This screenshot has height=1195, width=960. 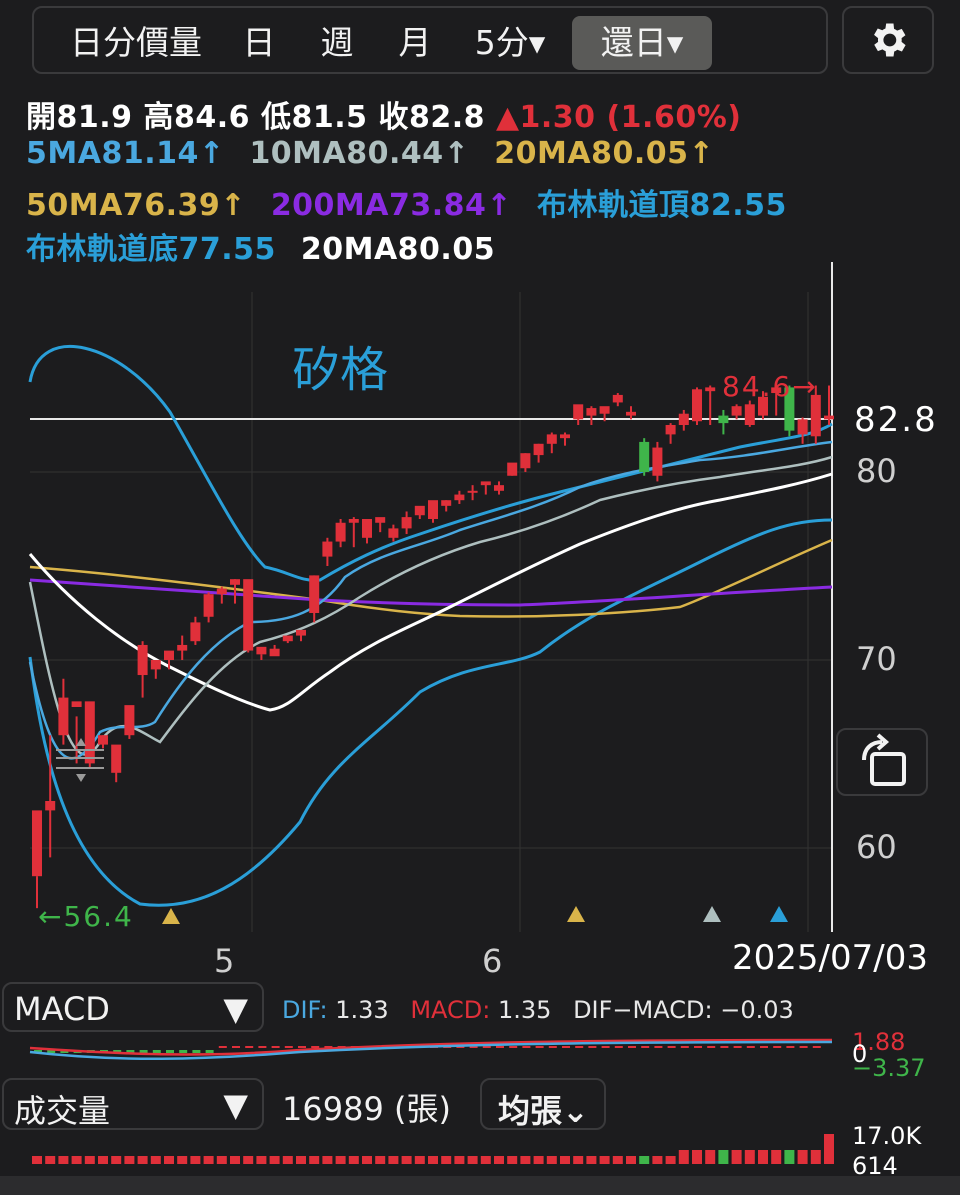 I want to click on volume-unit-button: 均張⌄, so click(x=543, y=1104).